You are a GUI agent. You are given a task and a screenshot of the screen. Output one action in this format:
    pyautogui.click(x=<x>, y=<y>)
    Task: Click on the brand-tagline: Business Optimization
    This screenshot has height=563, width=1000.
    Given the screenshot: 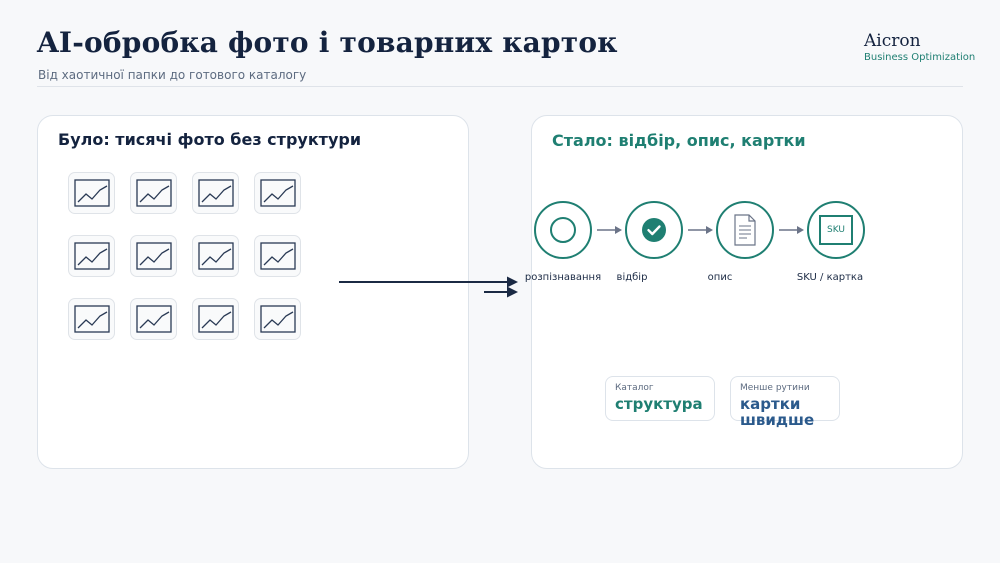 What is the action you would take?
    pyautogui.click(x=920, y=57)
    